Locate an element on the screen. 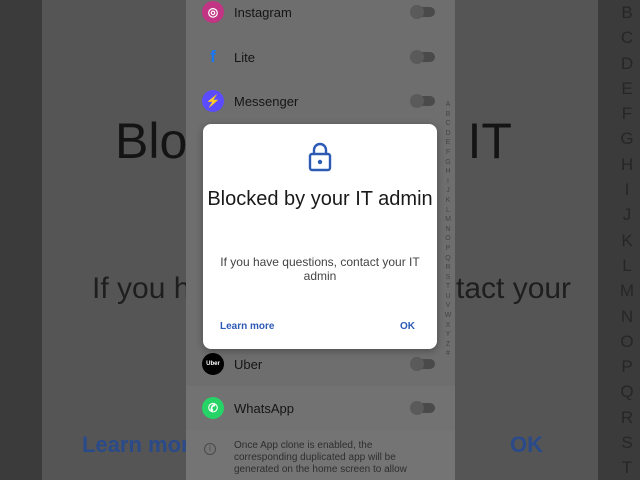 The height and width of the screenshot is (480, 640). alphabet-letter: G is located at coordinates (448, 163).